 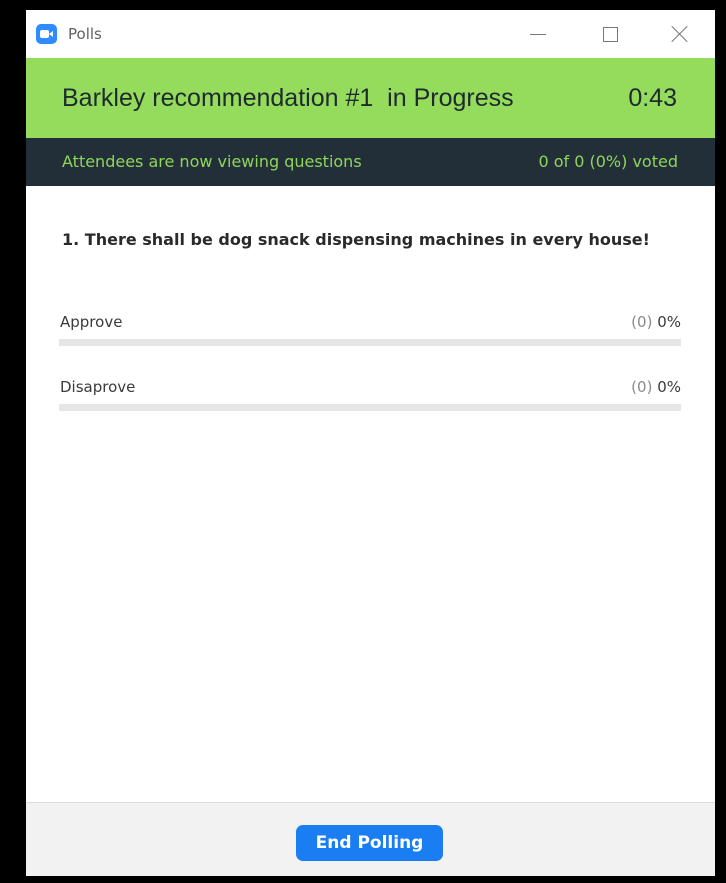 I want to click on close-icon, so click(x=680, y=34).